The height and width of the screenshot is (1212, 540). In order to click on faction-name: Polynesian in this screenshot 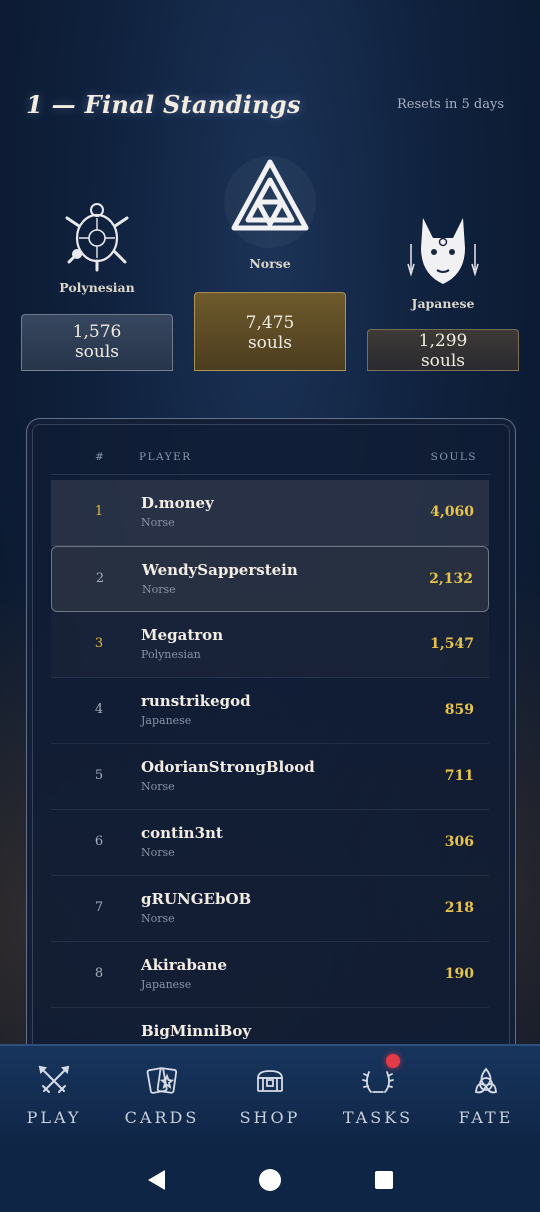, I will do `click(97, 287)`.